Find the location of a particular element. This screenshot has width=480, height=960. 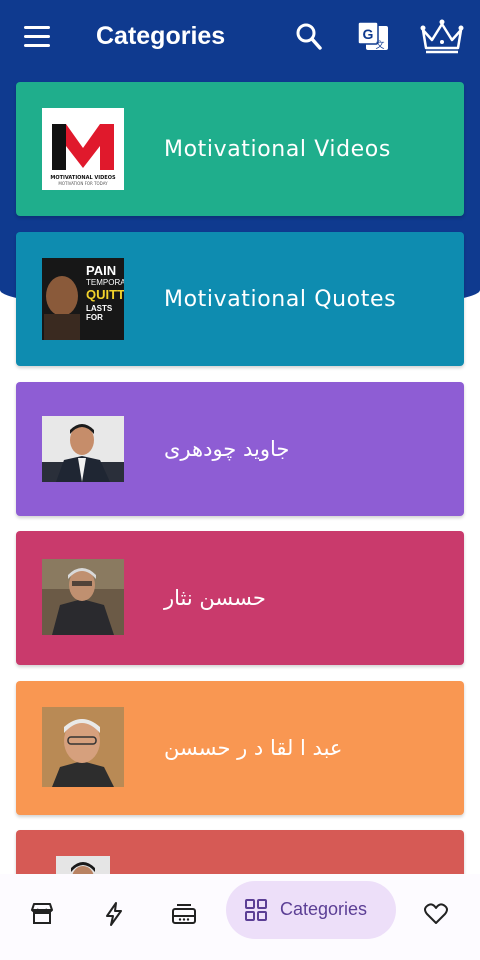

page-title: Categories is located at coordinates (161, 36).